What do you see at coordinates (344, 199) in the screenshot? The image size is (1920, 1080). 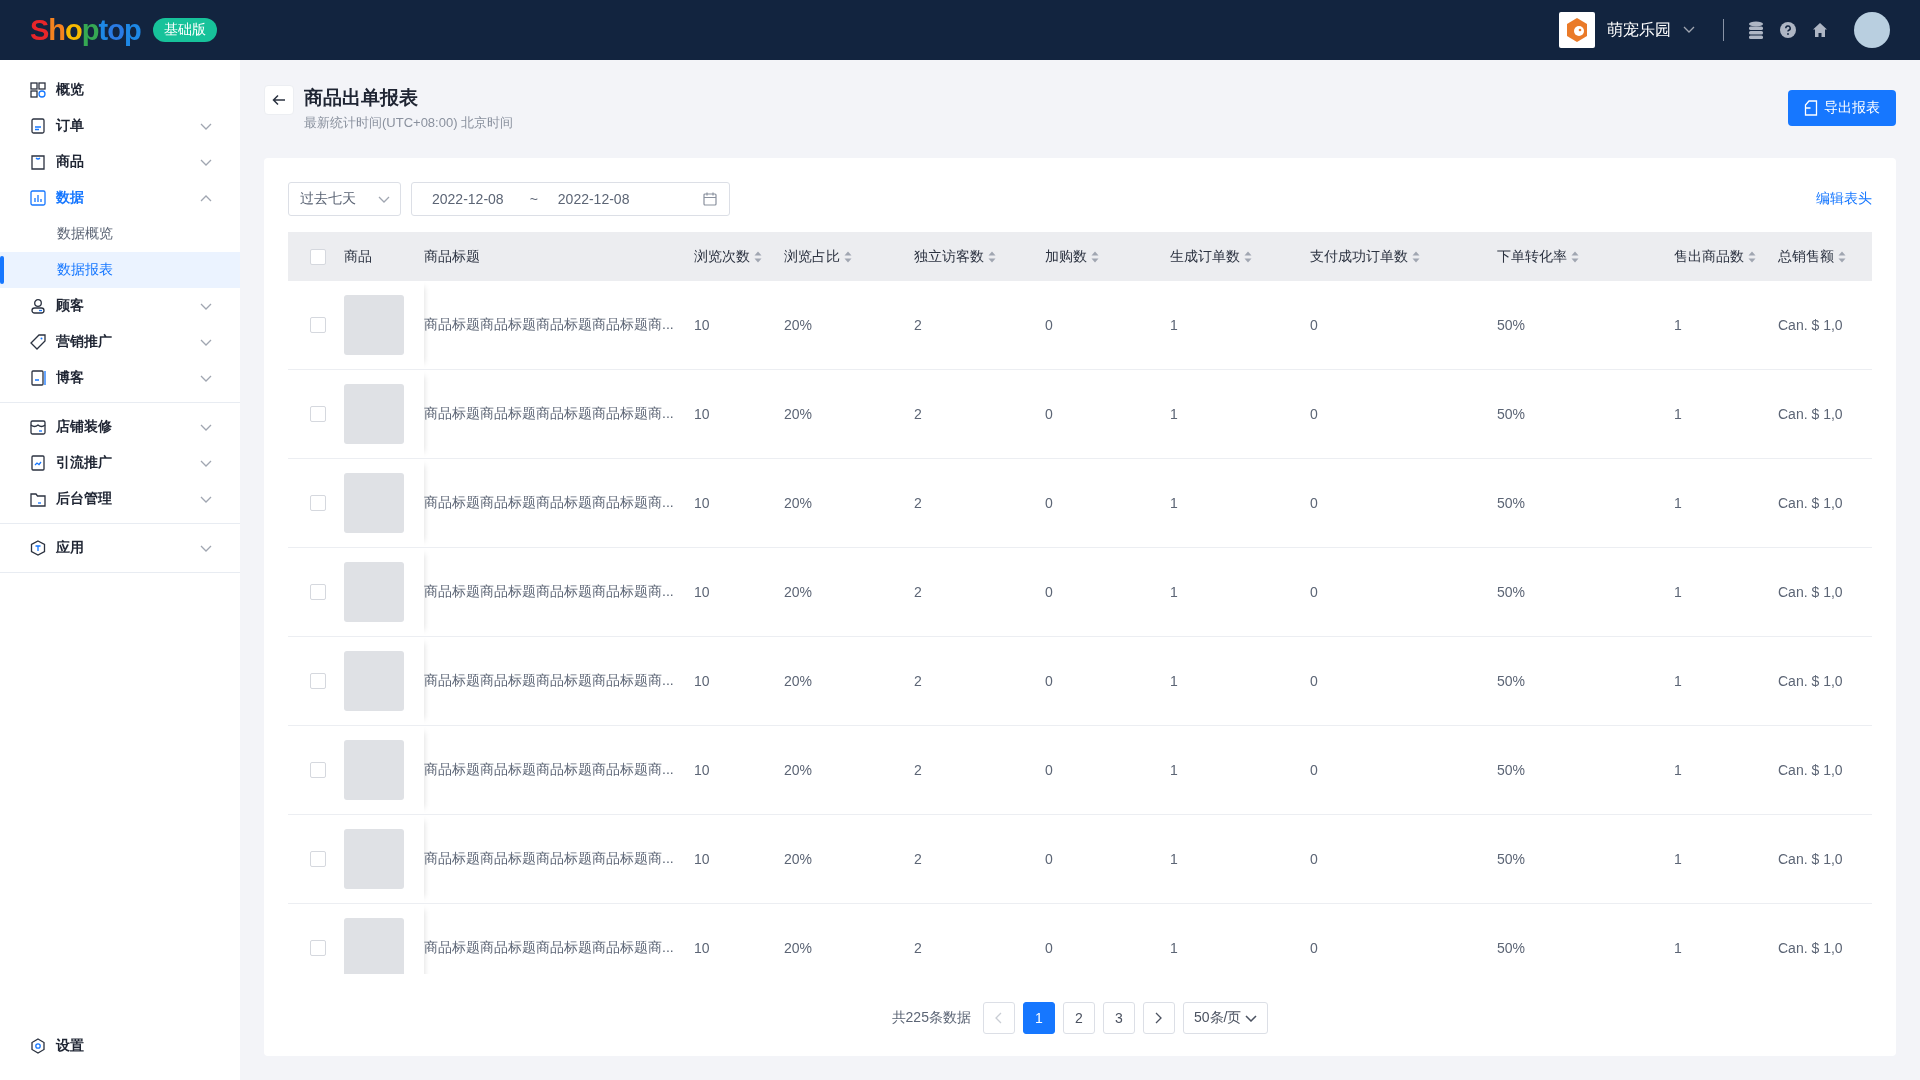 I see `range-dropdown: 过去七天` at bounding box center [344, 199].